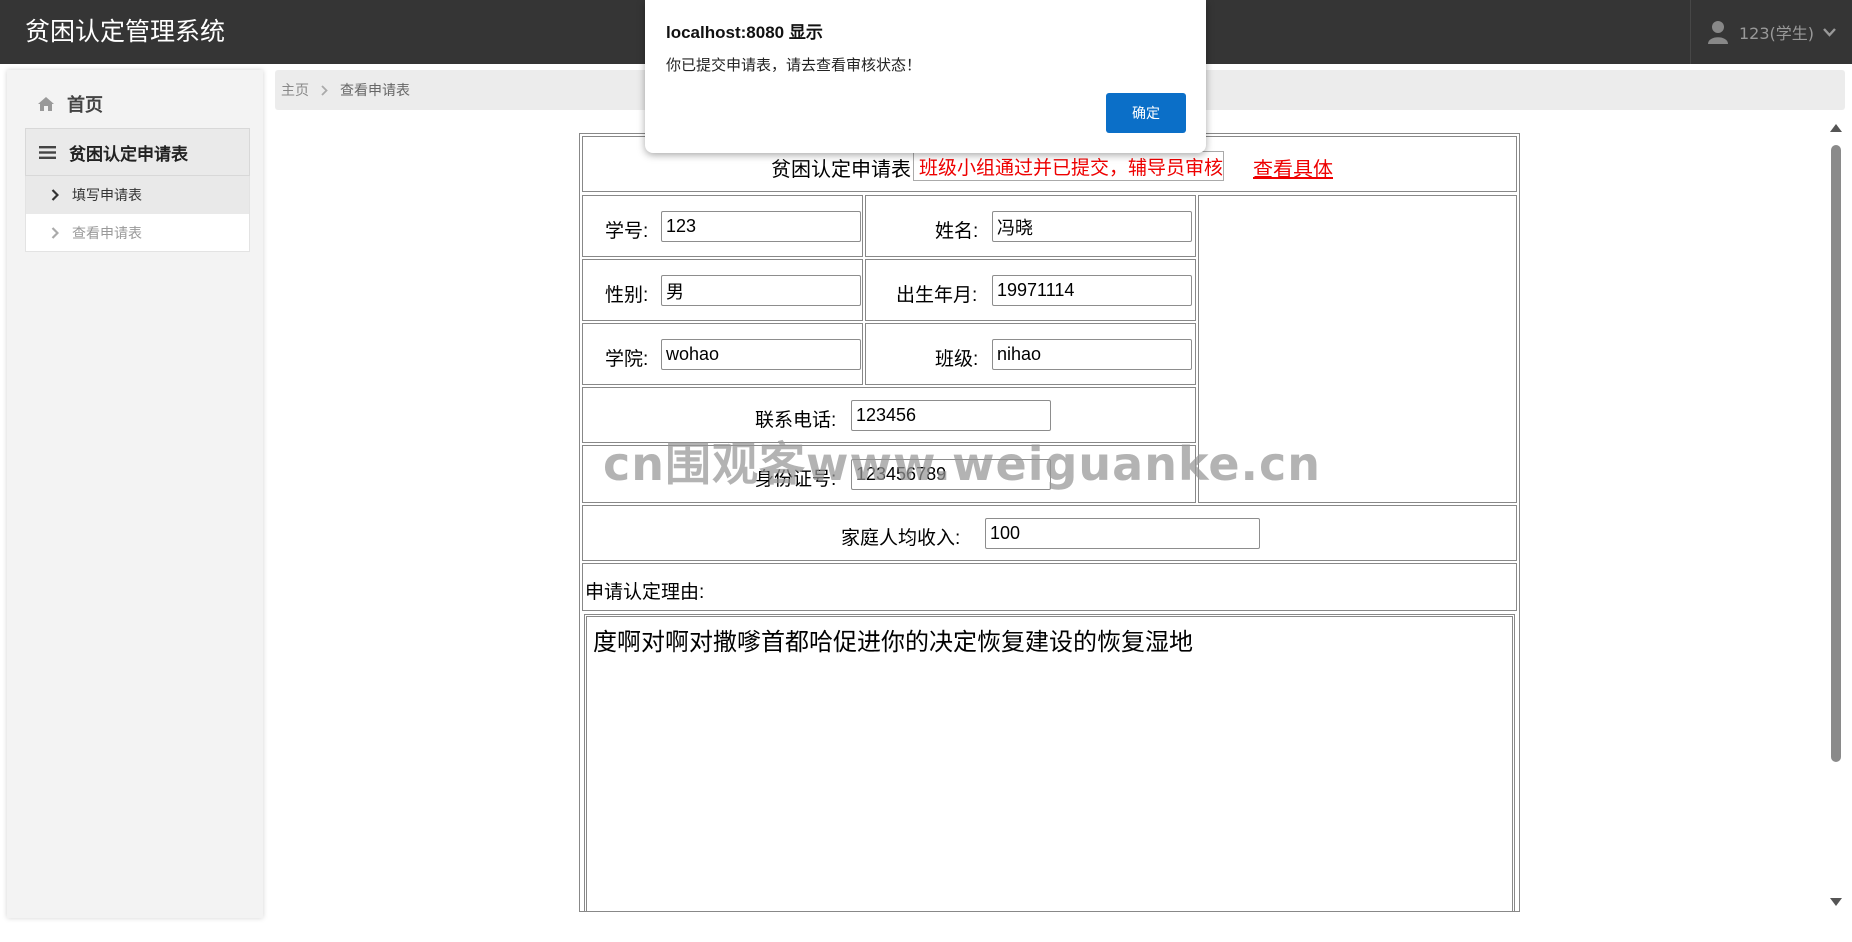 The image size is (1852, 942). I want to click on student-id-label: 学号:, so click(627, 231).